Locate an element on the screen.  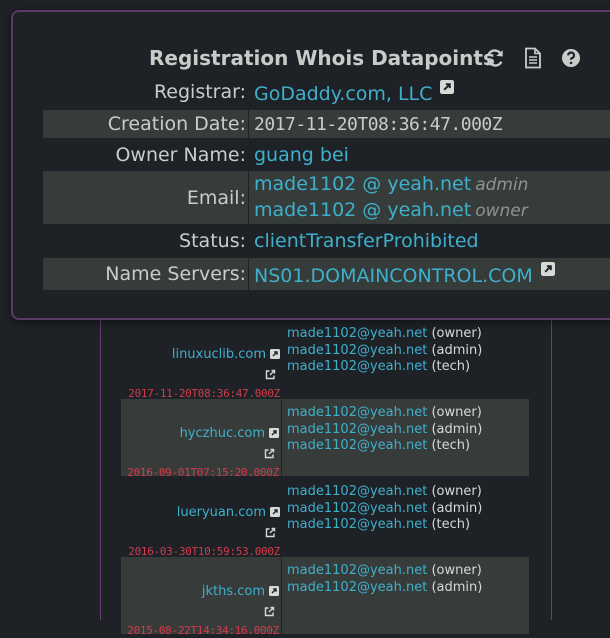
owner-name-label: Owner Name: is located at coordinates (180, 155).